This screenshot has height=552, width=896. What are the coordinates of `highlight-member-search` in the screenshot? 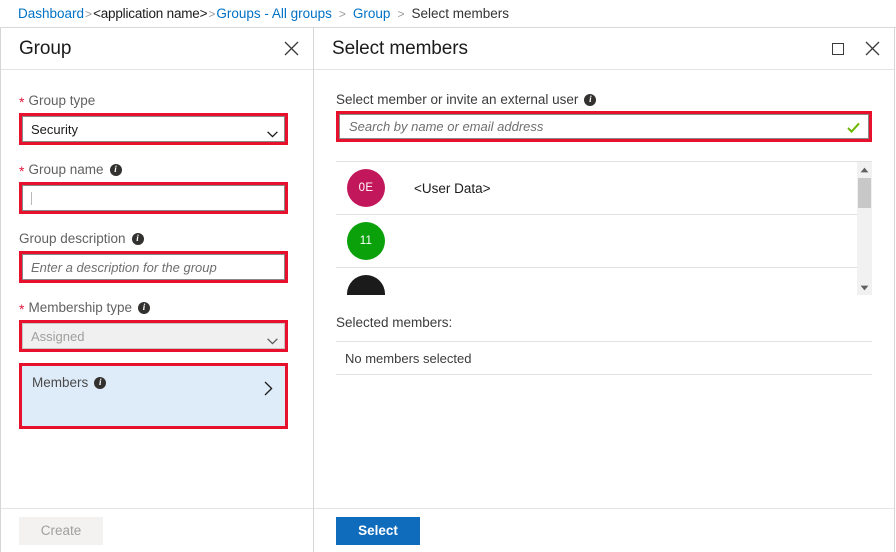 It's located at (604, 126).